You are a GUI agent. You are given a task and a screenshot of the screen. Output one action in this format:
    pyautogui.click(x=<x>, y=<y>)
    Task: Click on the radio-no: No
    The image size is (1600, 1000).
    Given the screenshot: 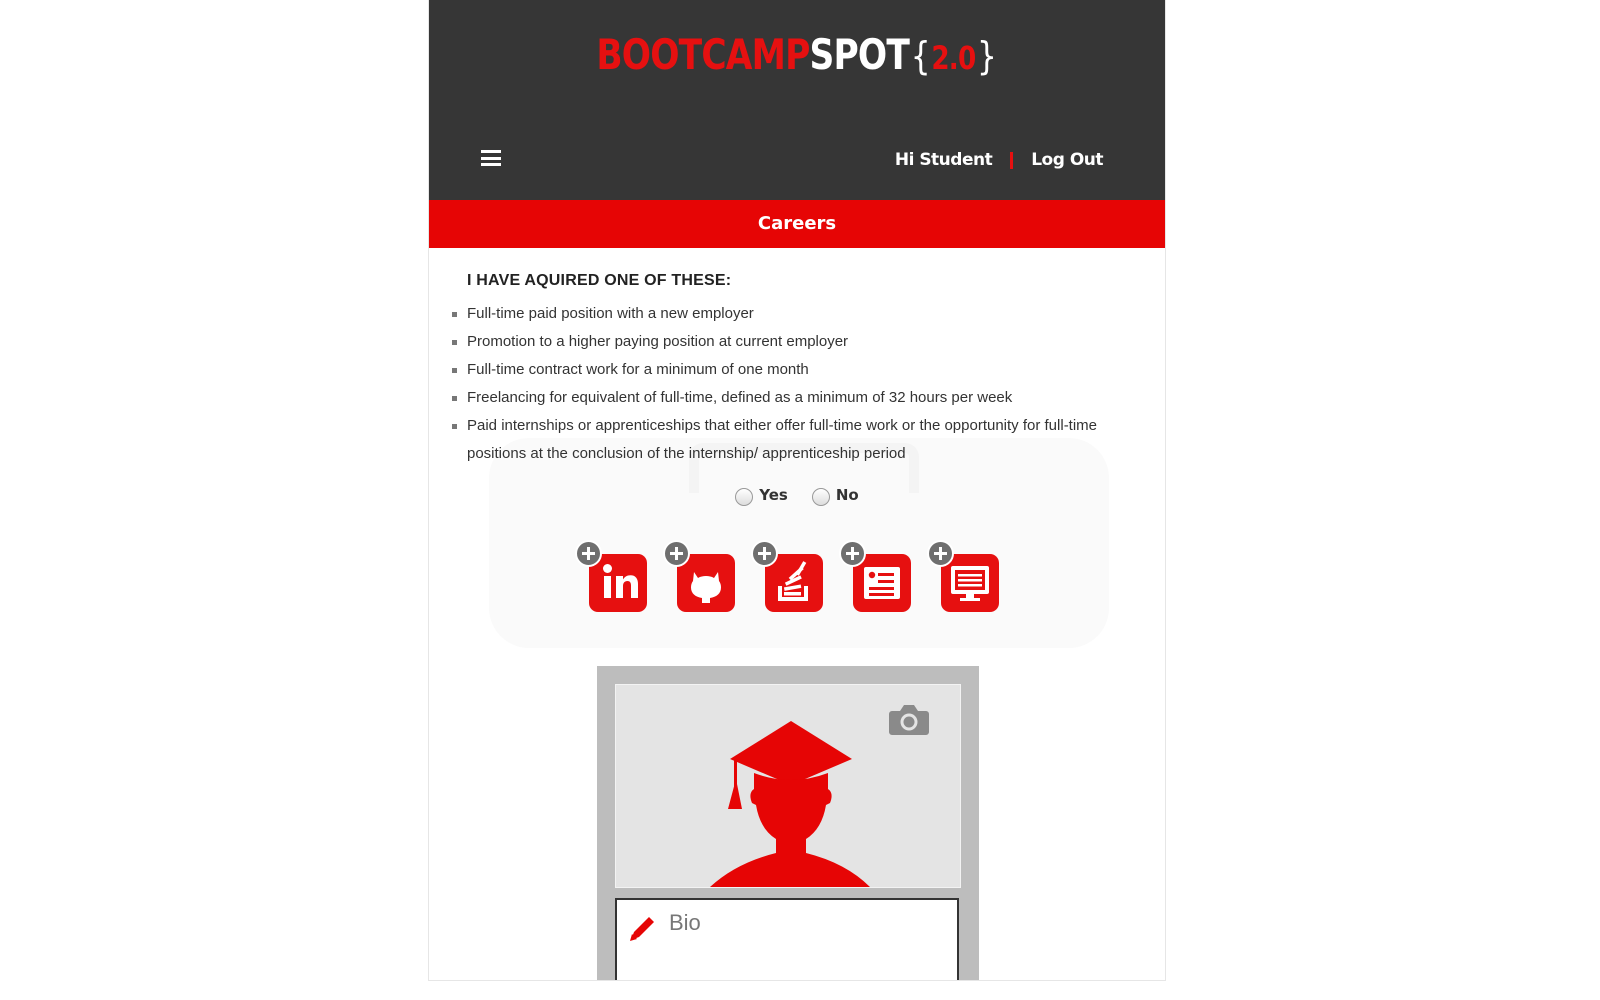 What is the action you would take?
    pyautogui.click(x=835, y=495)
    